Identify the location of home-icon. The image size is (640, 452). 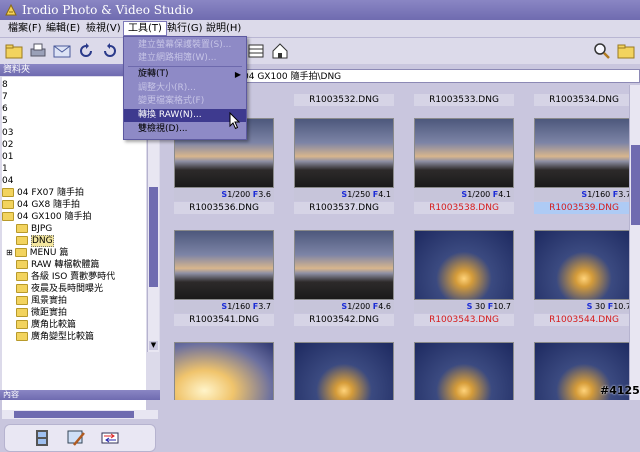
(280, 51).